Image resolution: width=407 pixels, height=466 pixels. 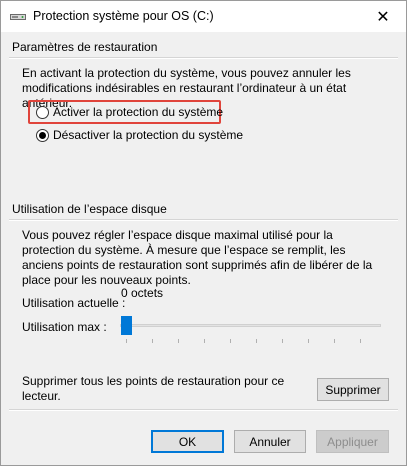 What do you see at coordinates (203, 410) in the screenshot?
I see `footer-separator` at bounding box center [203, 410].